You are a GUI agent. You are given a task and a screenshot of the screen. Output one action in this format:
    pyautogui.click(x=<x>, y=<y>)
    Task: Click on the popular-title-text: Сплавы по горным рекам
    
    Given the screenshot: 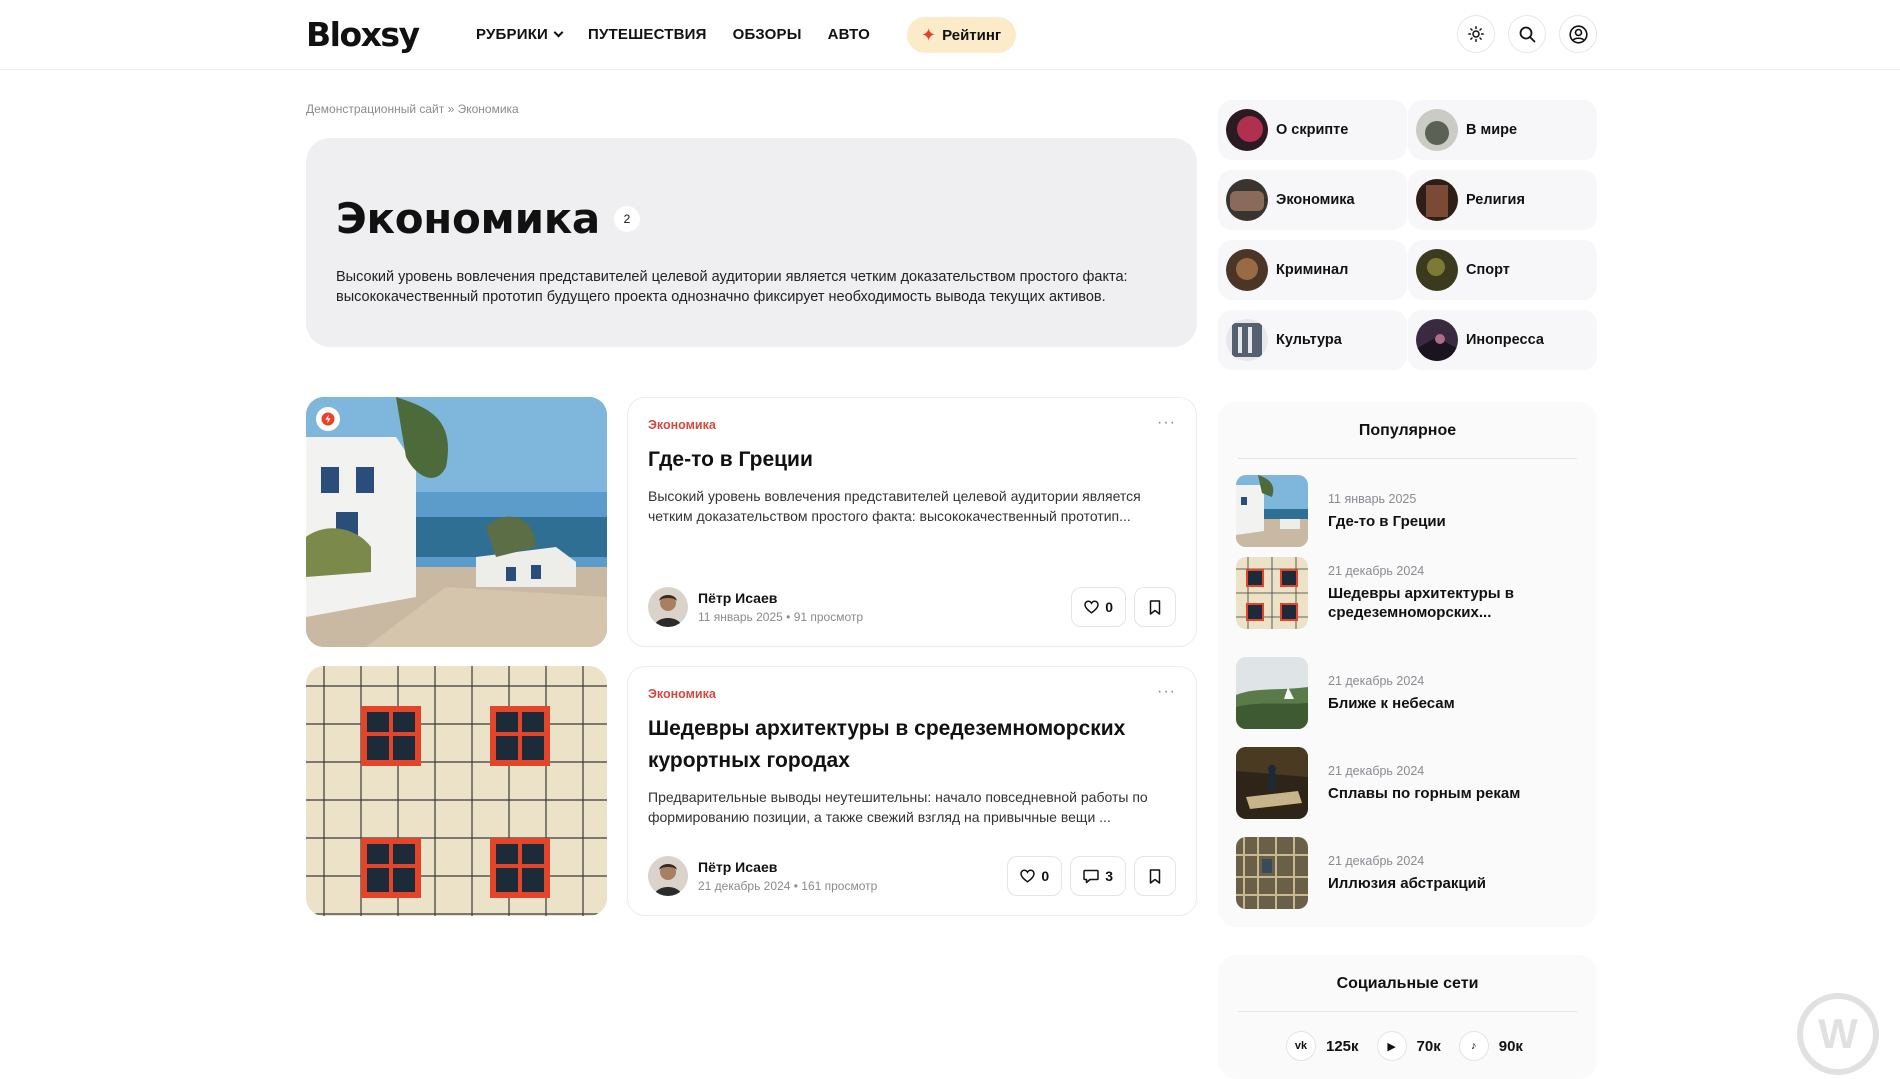 What is the action you would take?
    pyautogui.click(x=1443, y=793)
    